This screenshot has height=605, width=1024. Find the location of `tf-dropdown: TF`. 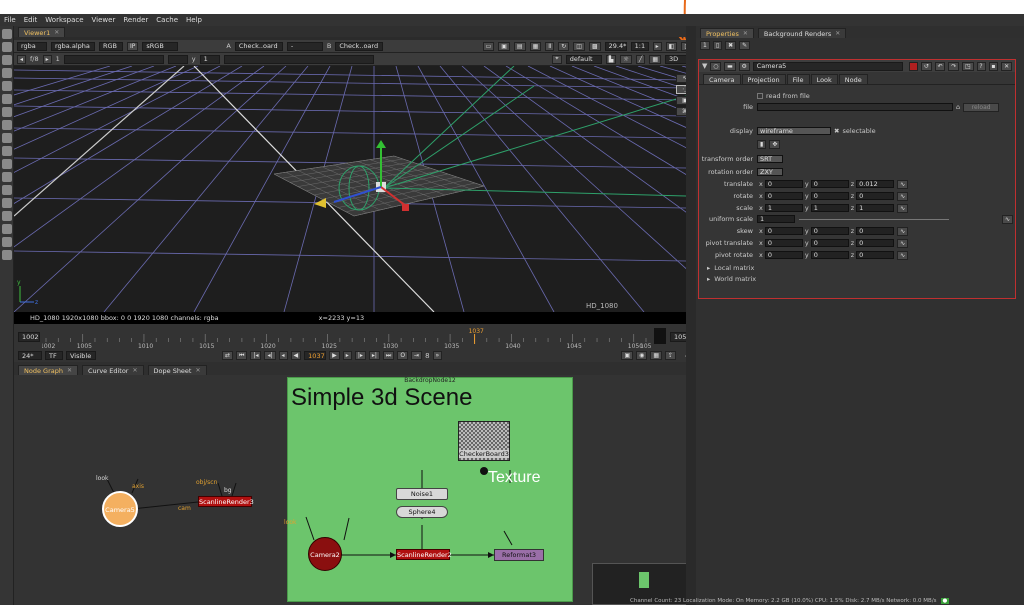

tf-dropdown: TF is located at coordinates (54, 355).